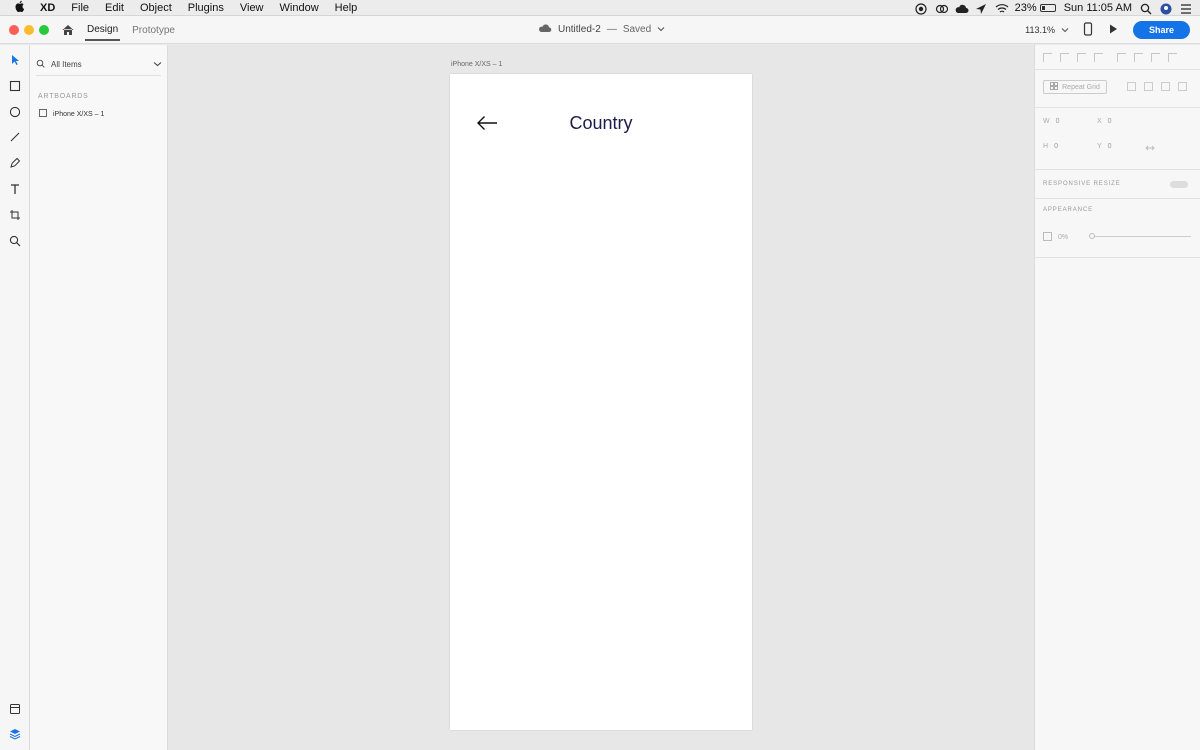 This screenshot has width=1200, height=750. Describe the element at coordinates (1157, 86) in the screenshot. I see `boolean-operations` at that location.